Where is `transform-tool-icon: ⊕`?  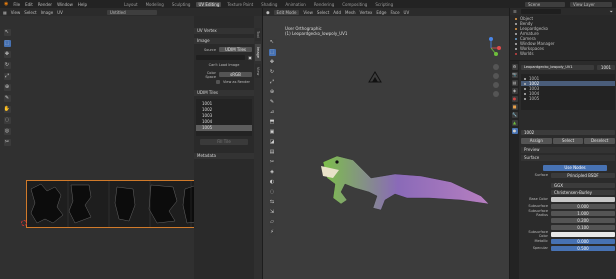 transform-tool-icon: ⊕ is located at coordinates (7, 87).